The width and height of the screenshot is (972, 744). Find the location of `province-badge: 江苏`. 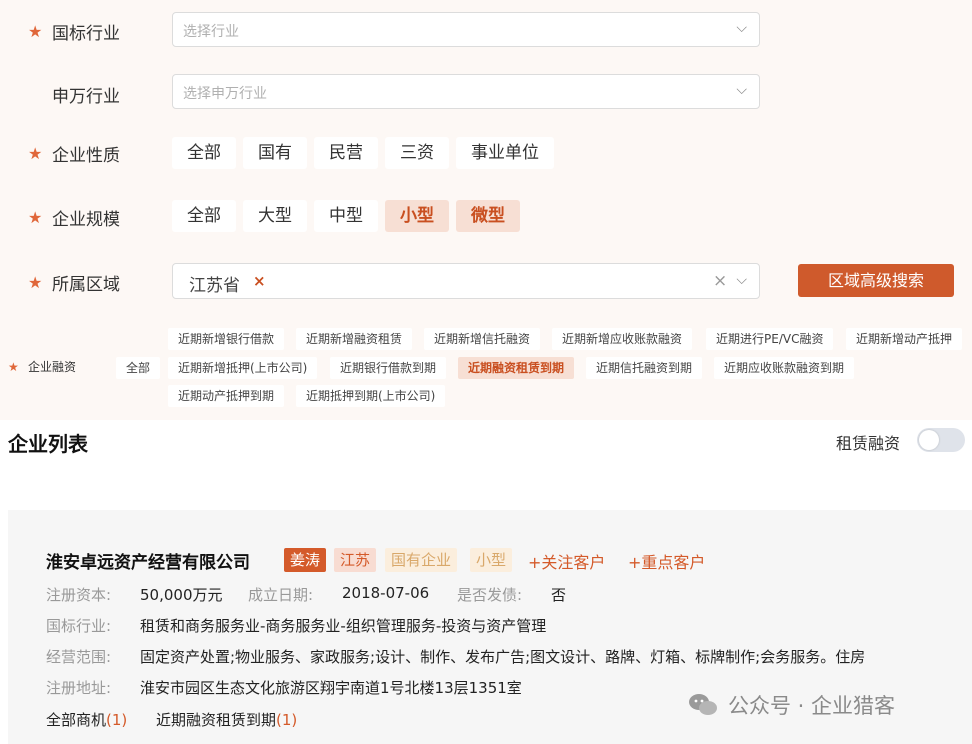

province-badge: 江苏 is located at coordinates (355, 560).